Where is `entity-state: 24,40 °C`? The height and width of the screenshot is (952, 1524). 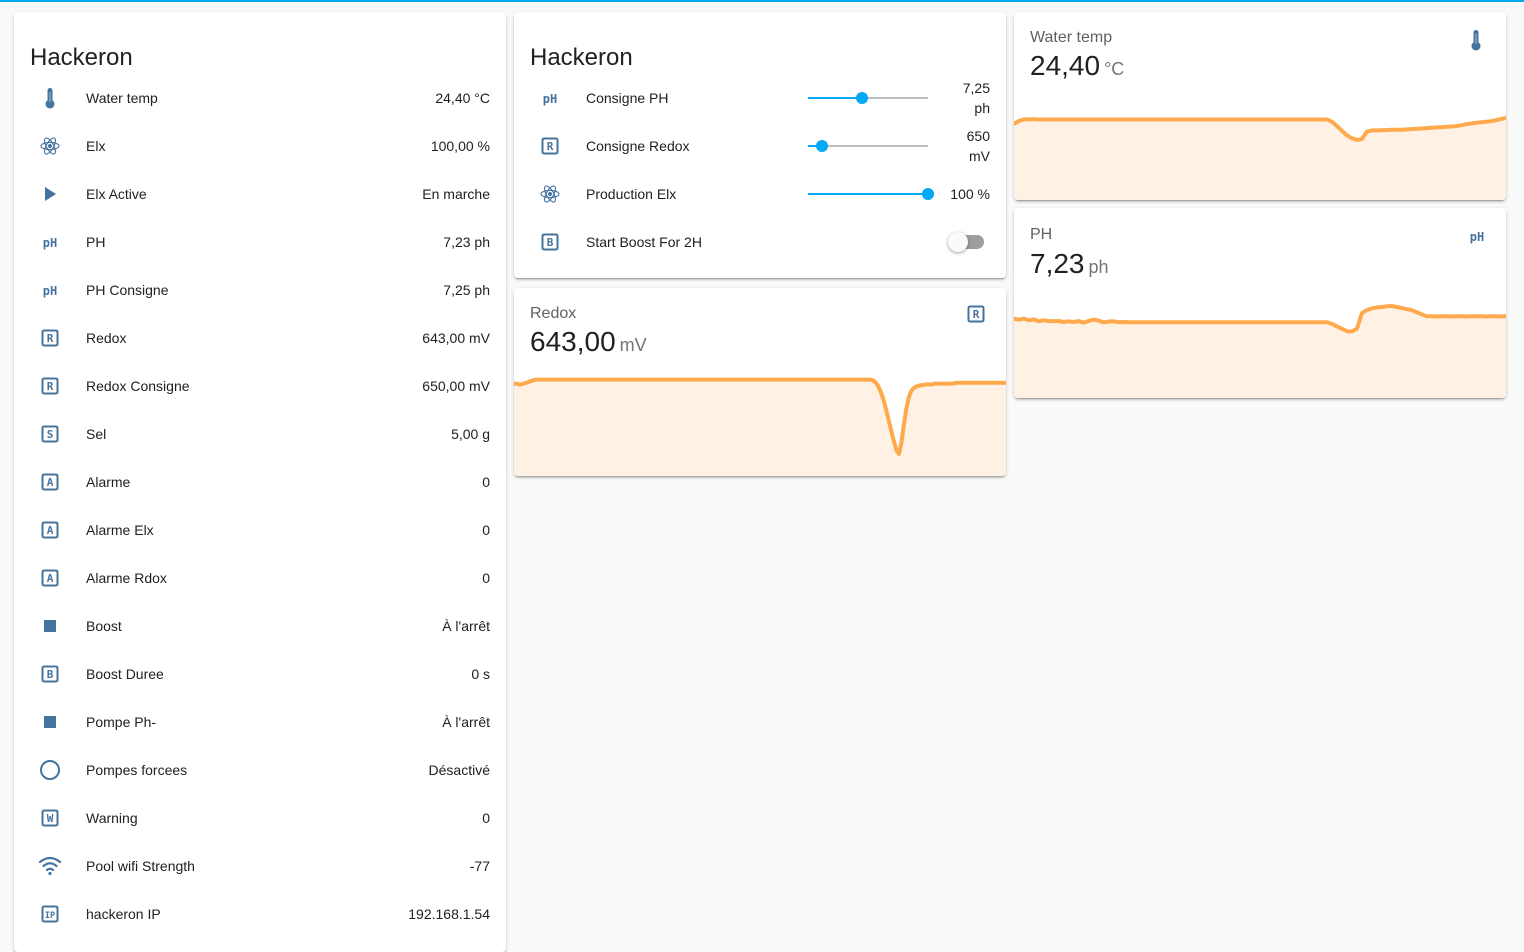
entity-state: 24,40 °C is located at coordinates (462, 98).